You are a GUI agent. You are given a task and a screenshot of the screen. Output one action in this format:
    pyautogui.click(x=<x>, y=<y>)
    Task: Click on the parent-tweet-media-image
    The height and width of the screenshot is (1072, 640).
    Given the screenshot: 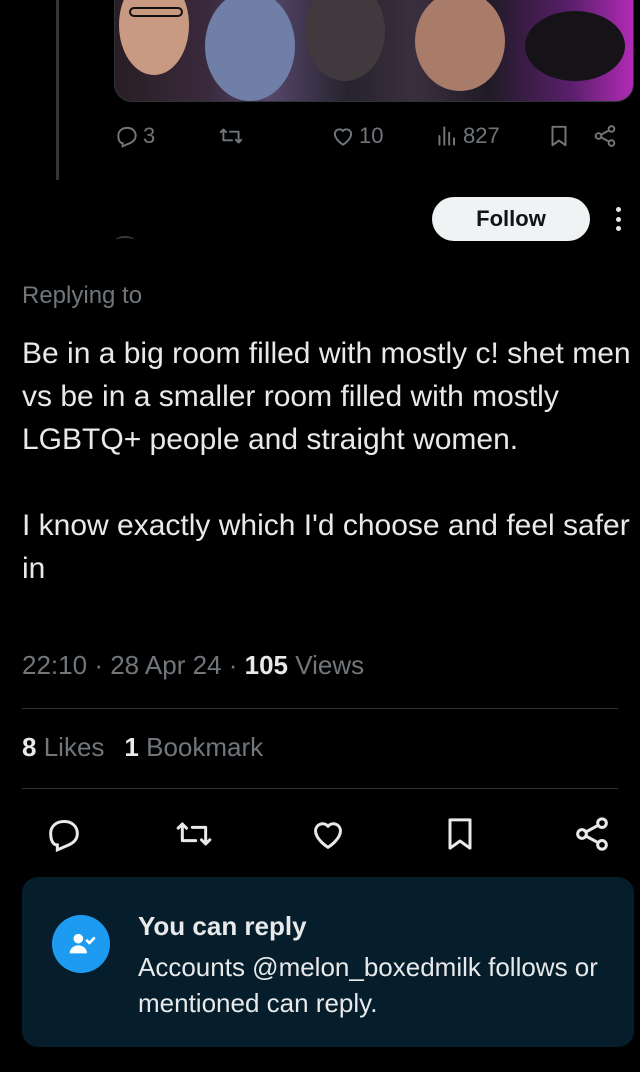 What is the action you would take?
    pyautogui.click(x=374, y=51)
    